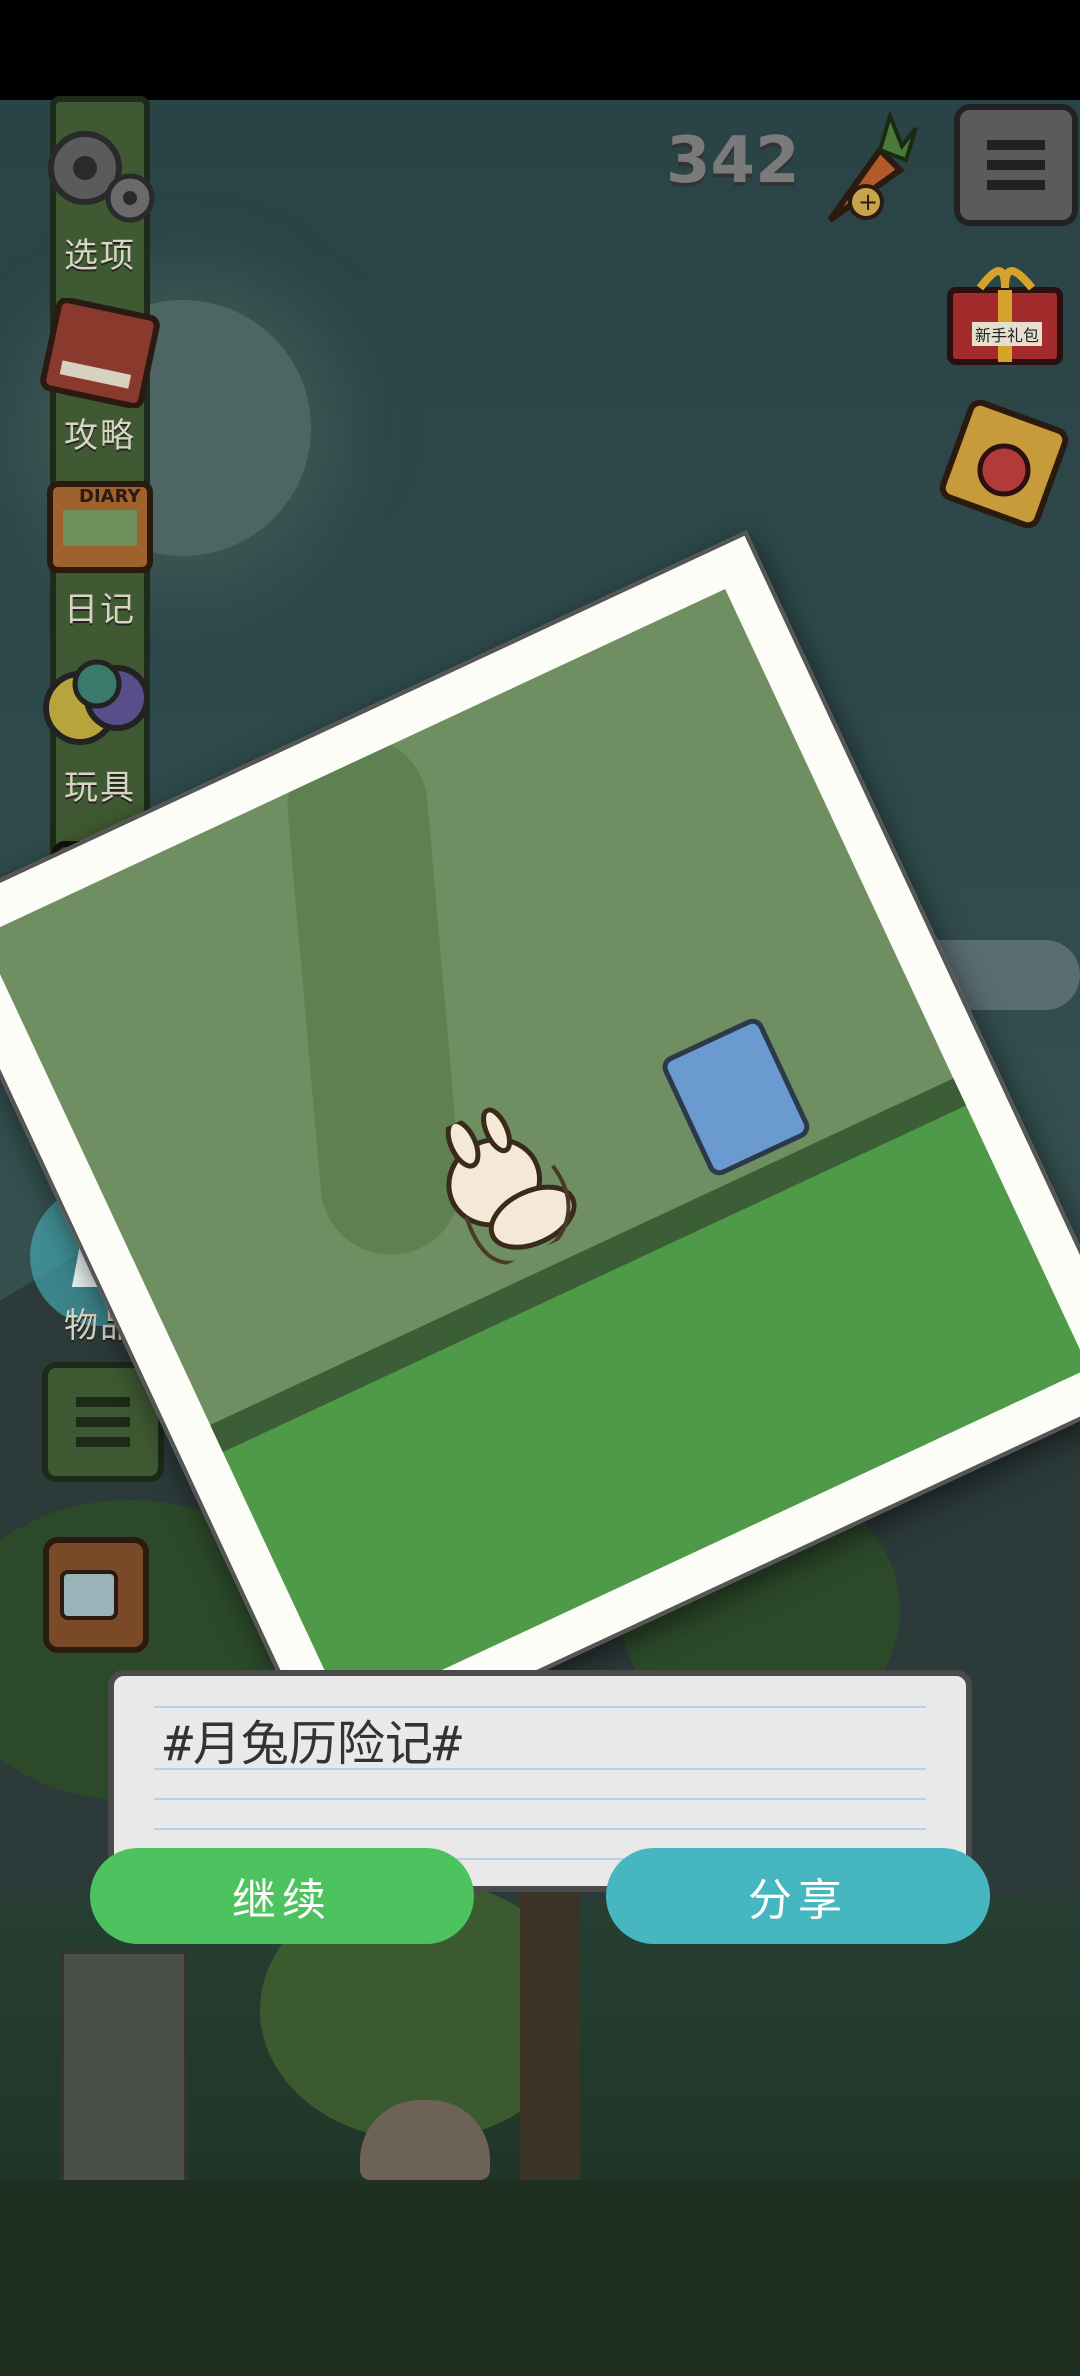 This screenshot has height=2376, width=1080. I want to click on top-menu-button, so click(1016, 165).